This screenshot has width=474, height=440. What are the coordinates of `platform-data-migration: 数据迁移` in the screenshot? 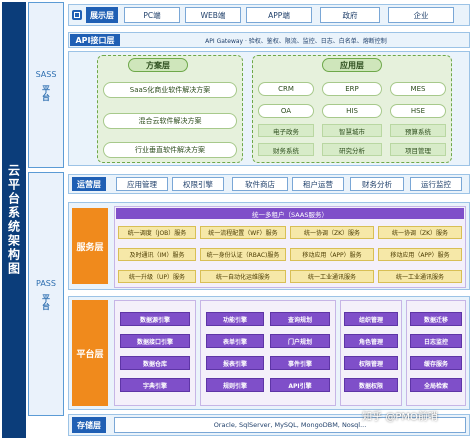 It's located at (436, 319).